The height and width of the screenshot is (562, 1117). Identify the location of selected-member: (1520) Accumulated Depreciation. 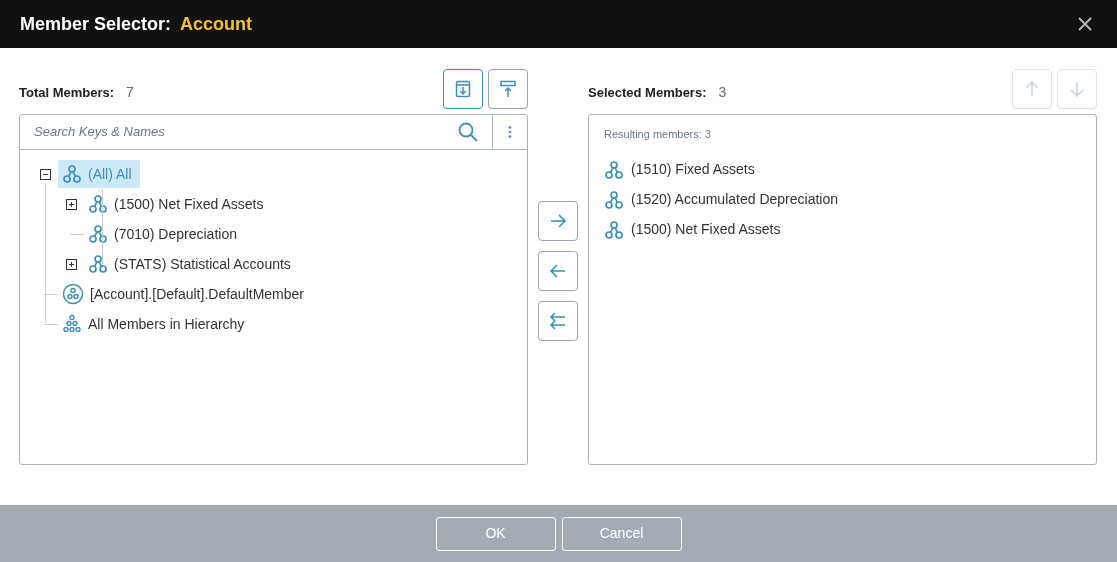
(842, 199).